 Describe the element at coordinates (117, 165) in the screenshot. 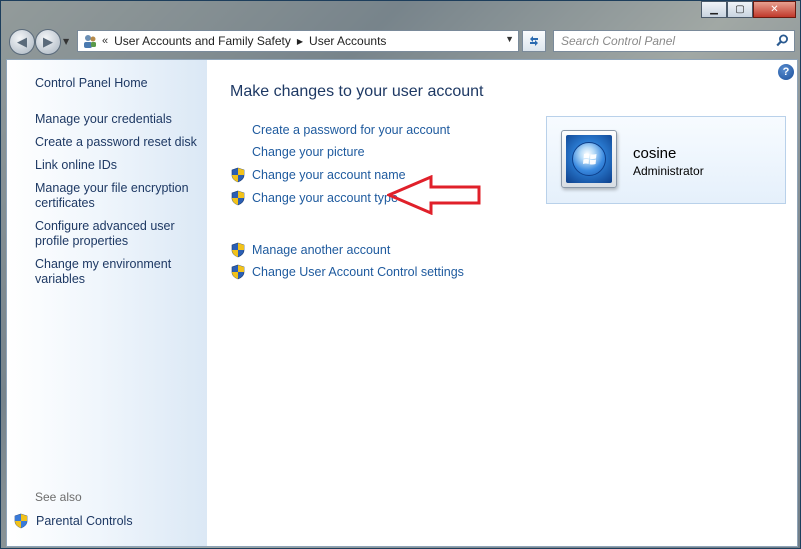

I see `sidebar-item-link-online-ids: Link online IDs` at that location.